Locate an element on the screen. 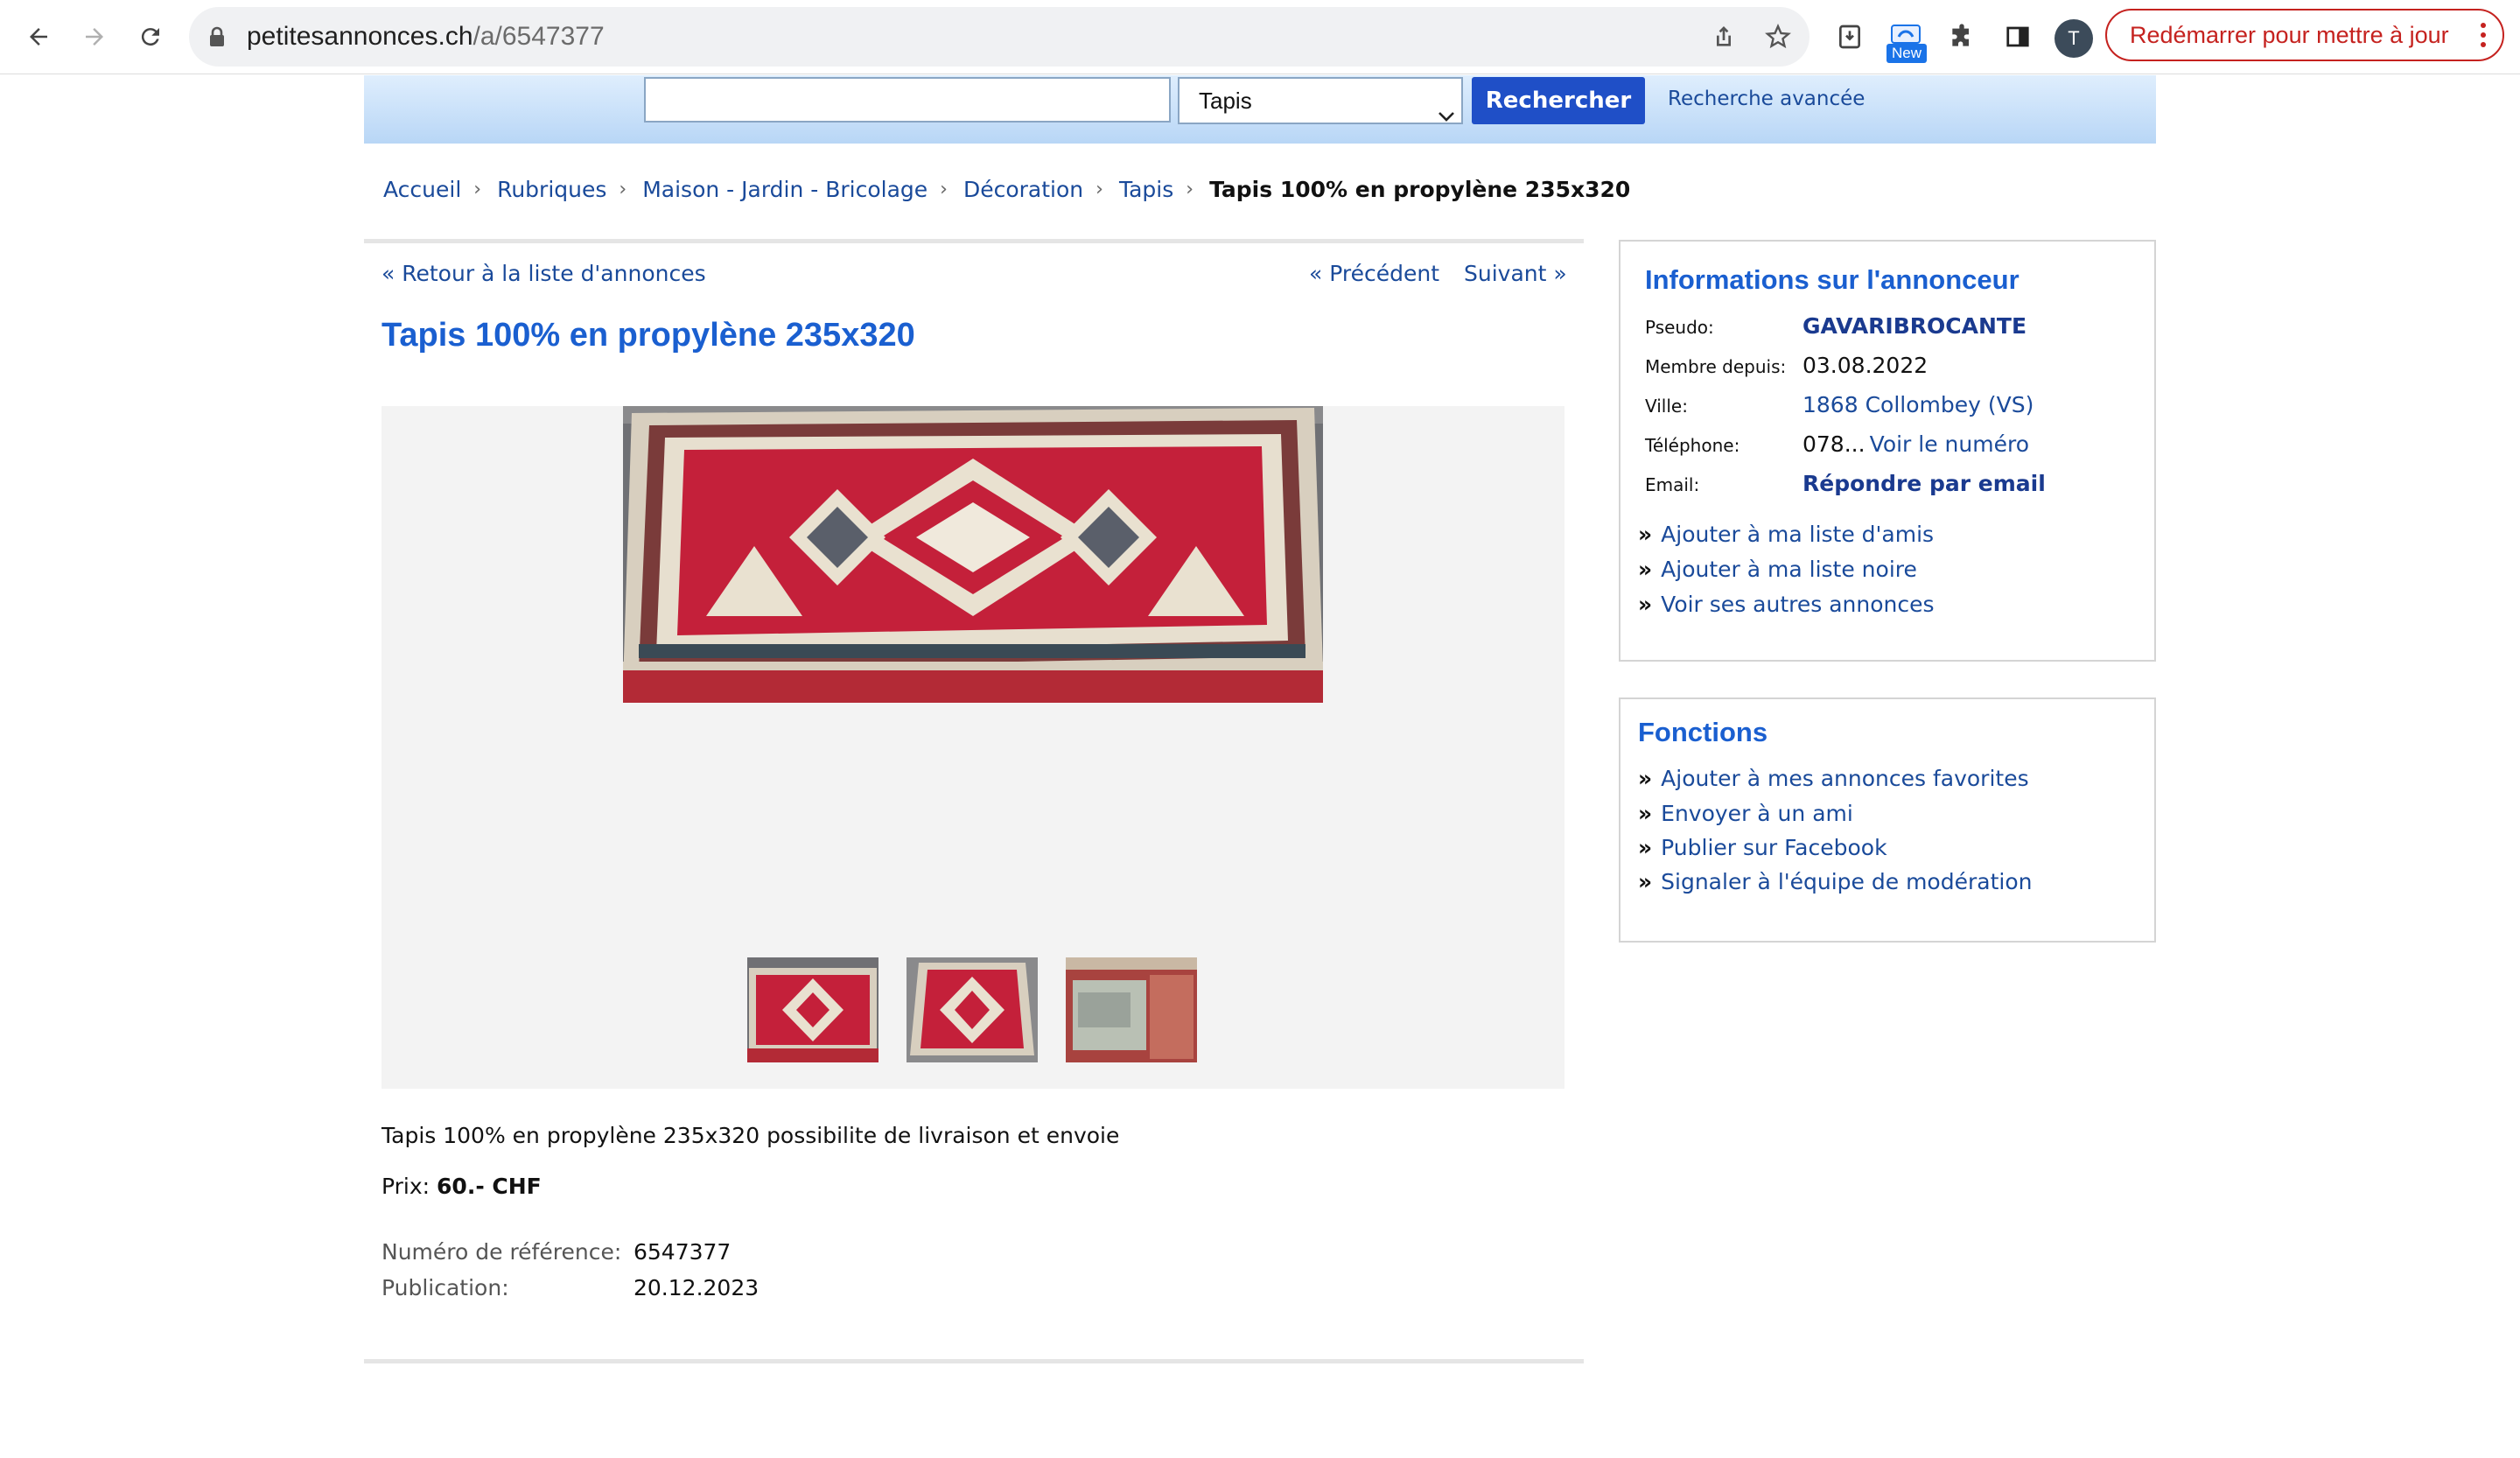  city-row: Ville: 1868 Collombey (VS) is located at coordinates (1839, 404).